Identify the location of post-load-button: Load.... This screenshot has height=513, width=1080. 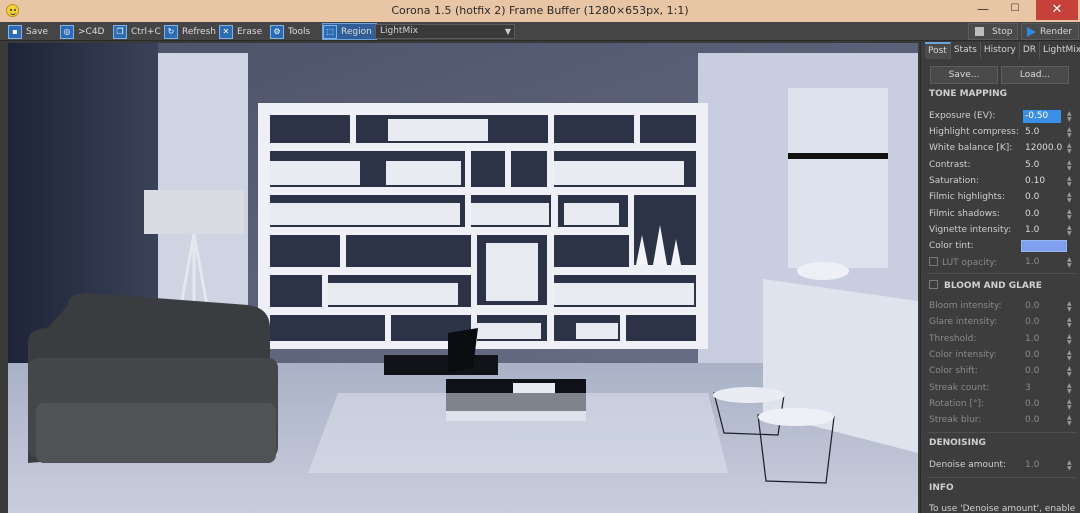
(1035, 75).